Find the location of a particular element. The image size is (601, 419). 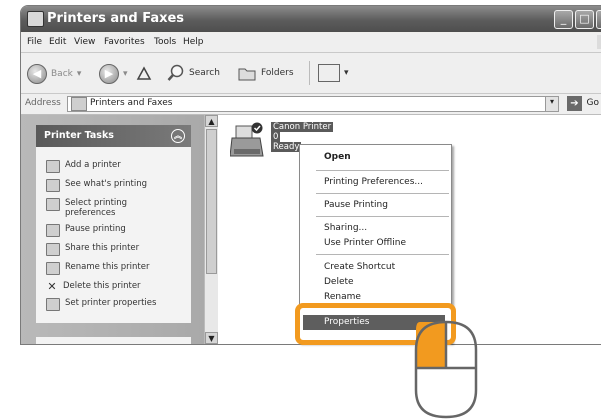

rename-icon is located at coordinates (53, 268).